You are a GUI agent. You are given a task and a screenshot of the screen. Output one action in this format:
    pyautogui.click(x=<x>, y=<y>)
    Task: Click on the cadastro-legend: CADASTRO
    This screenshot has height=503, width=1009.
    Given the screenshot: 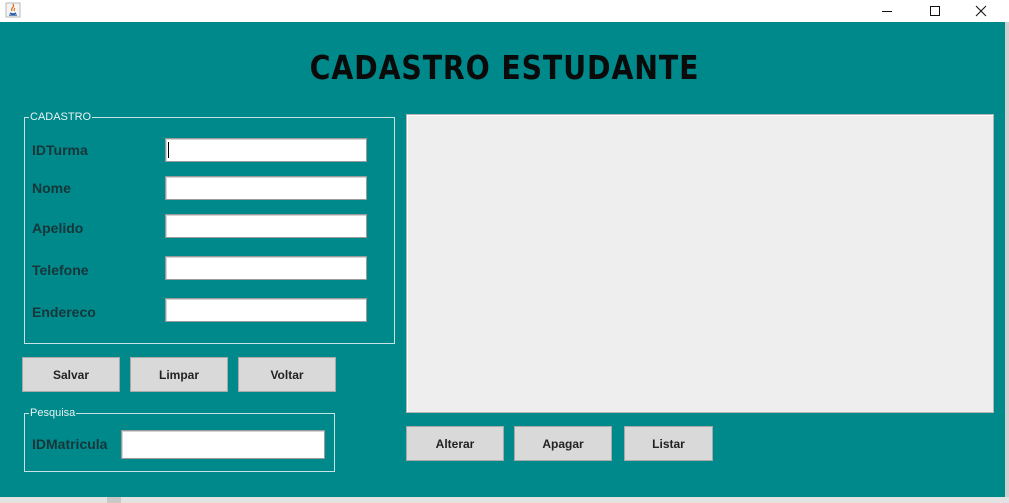 What is the action you would take?
    pyautogui.click(x=61, y=117)
    